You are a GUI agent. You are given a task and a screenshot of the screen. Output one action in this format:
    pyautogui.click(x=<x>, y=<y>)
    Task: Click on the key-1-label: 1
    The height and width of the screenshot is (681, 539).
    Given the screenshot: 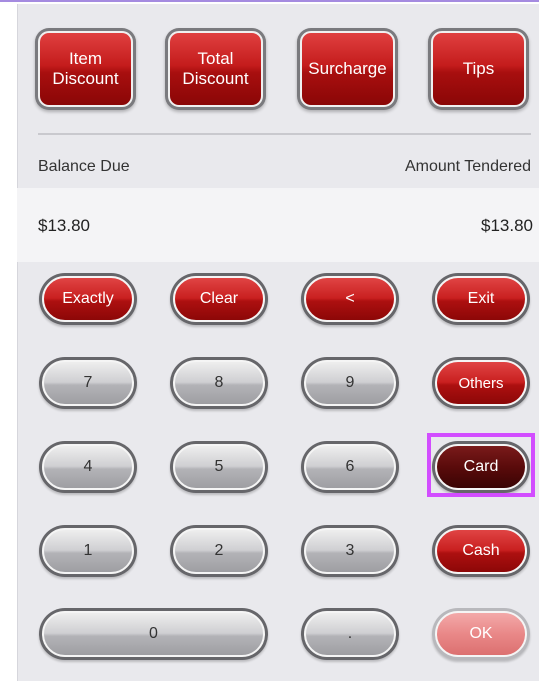 What is the action you would take?
    pyautogui.click(x=88, y=551)
    